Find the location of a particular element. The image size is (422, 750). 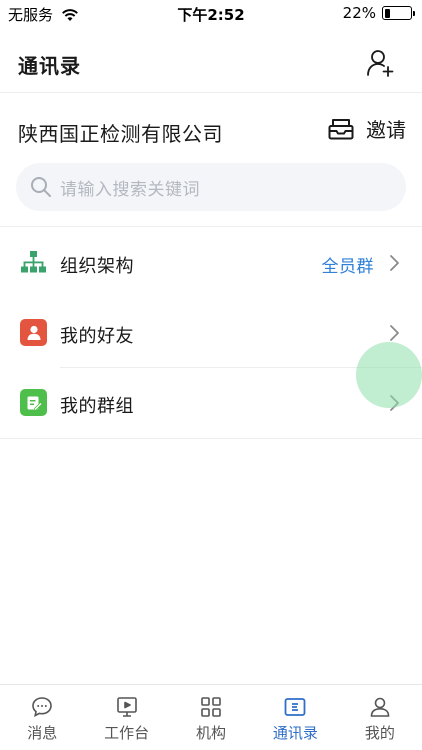

contact-card-icon is located at coordinates (295, 707).